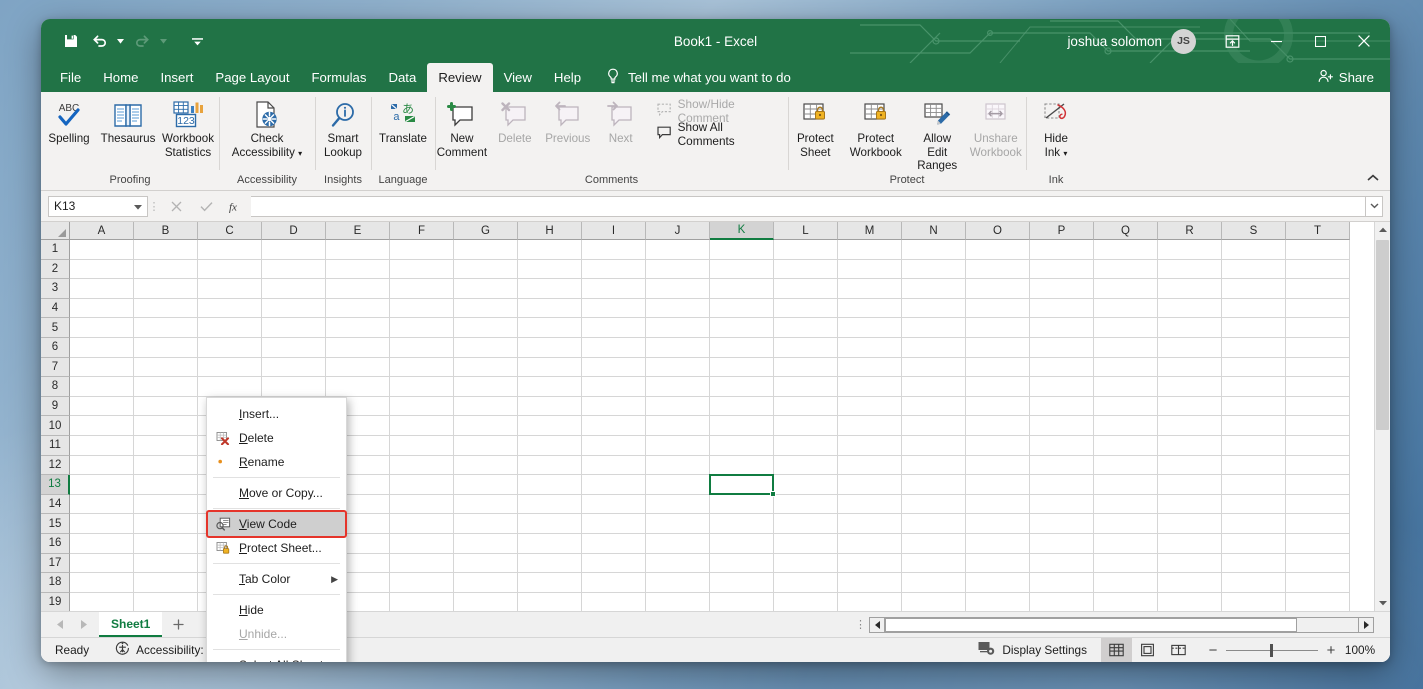 The height and width of the screenshot is (689, 1423). I want to click on cell-T11, so click(1318, 445).